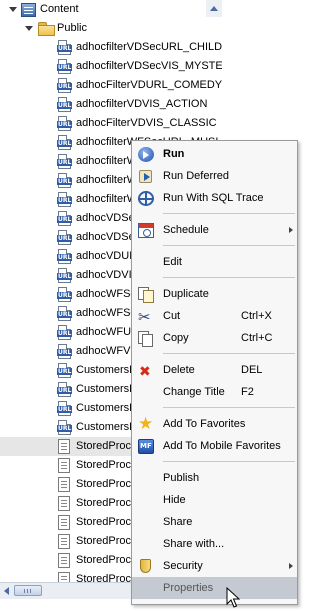 This screenshot has width=320, height=611. I want to click on menu-item-run-with-sql-trace: Run With SQL Trace, so click(214, 198).